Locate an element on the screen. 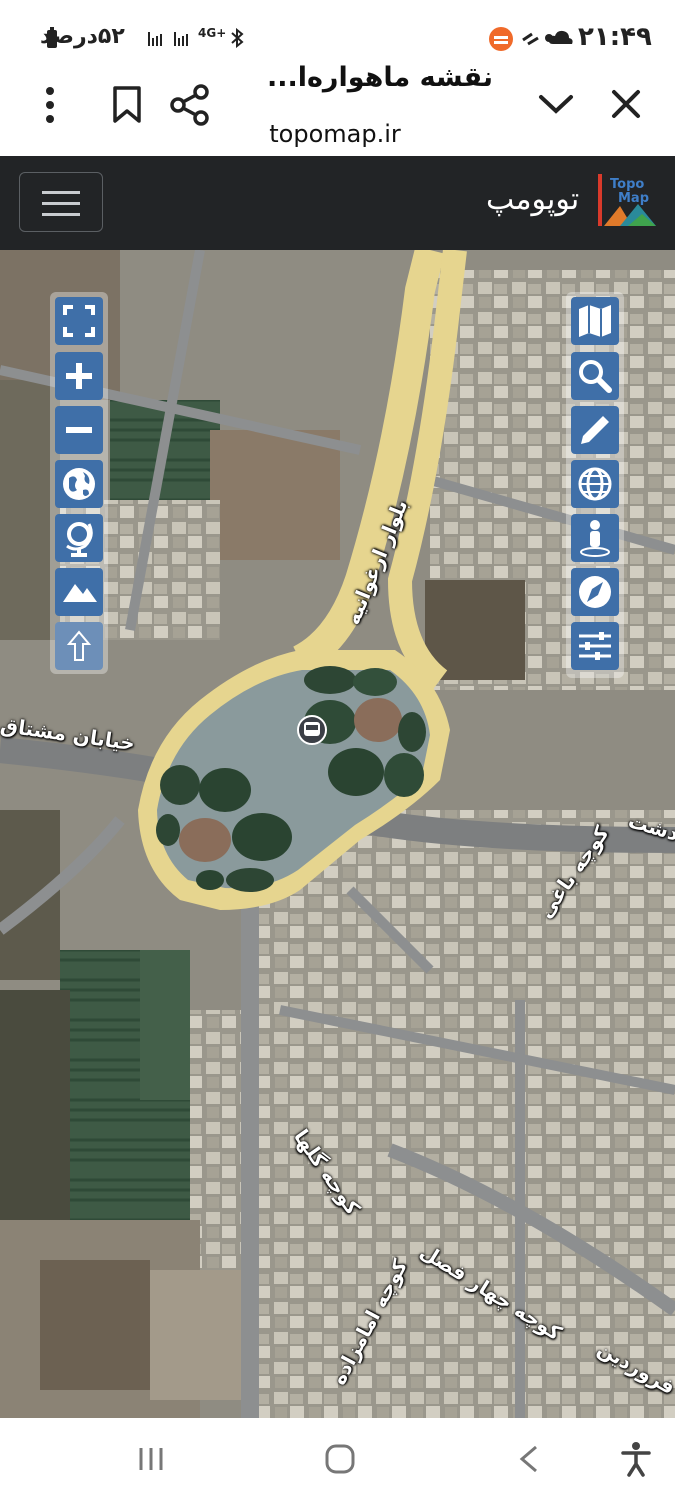  zoom-out-icon is located at coordinates (79, 430).